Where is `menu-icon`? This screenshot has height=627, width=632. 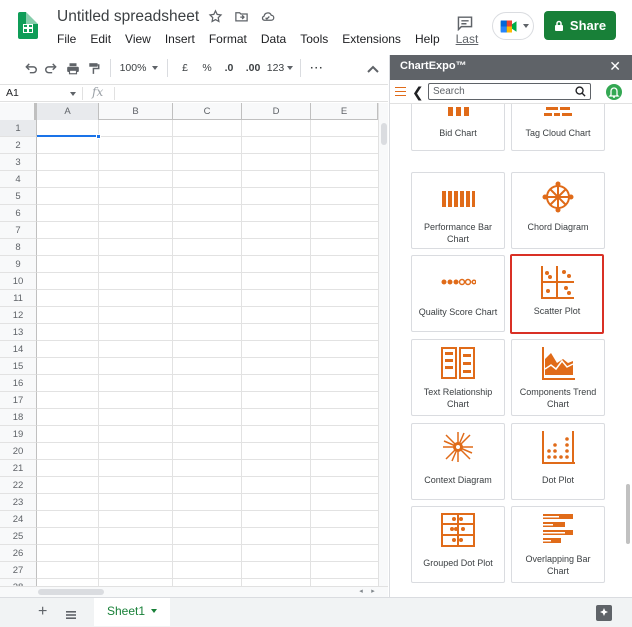 menu-icon is located at coordinates (400, 91).